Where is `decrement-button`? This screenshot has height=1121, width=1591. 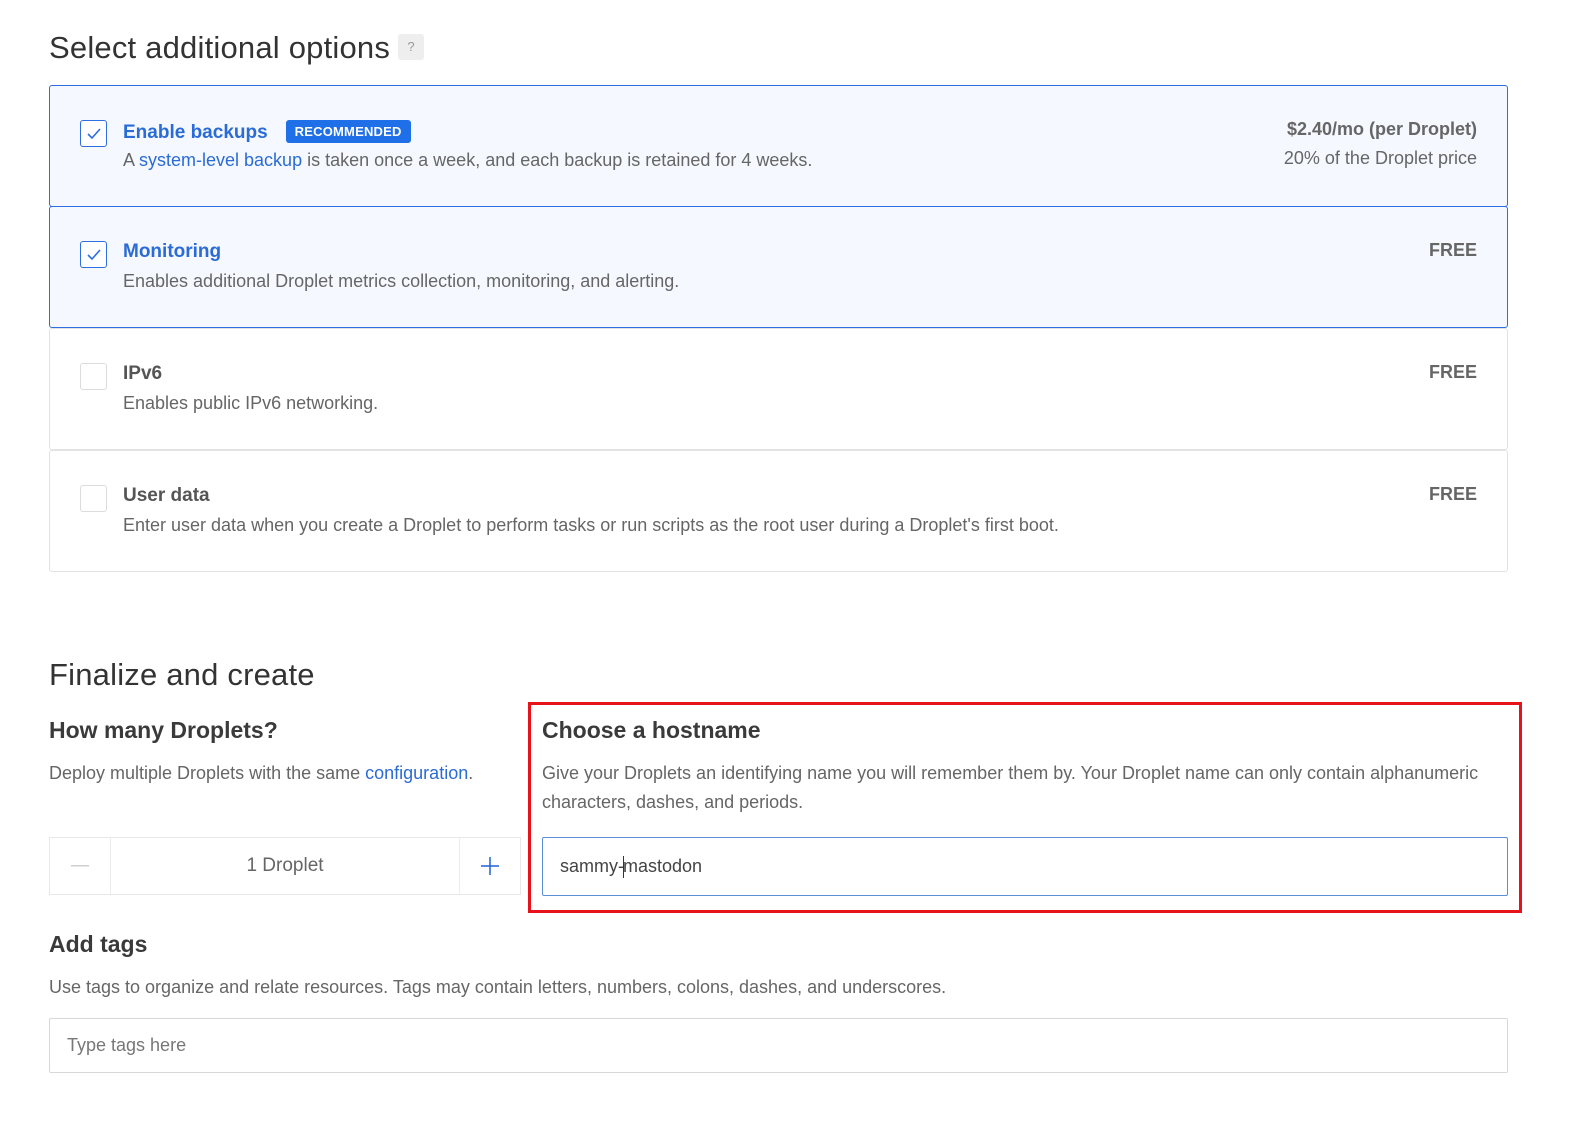
decrement-button is located at coordinates (80, 866).